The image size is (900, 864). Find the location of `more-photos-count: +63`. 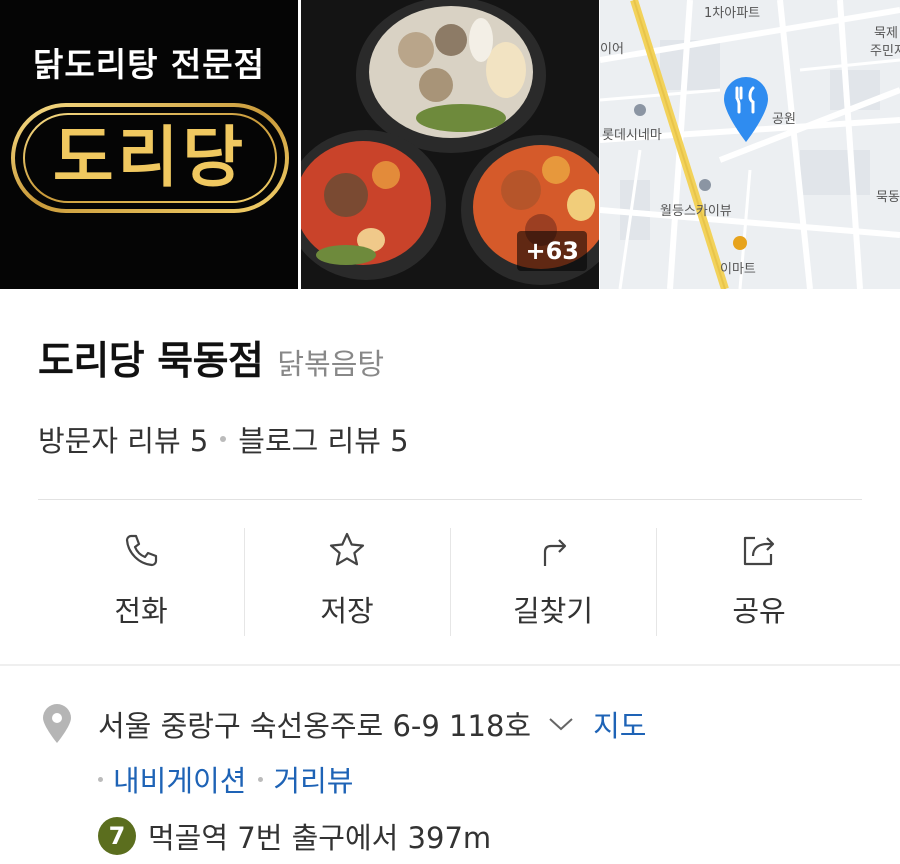

more-photos-count: +63 is located at coordinates (552, 251).